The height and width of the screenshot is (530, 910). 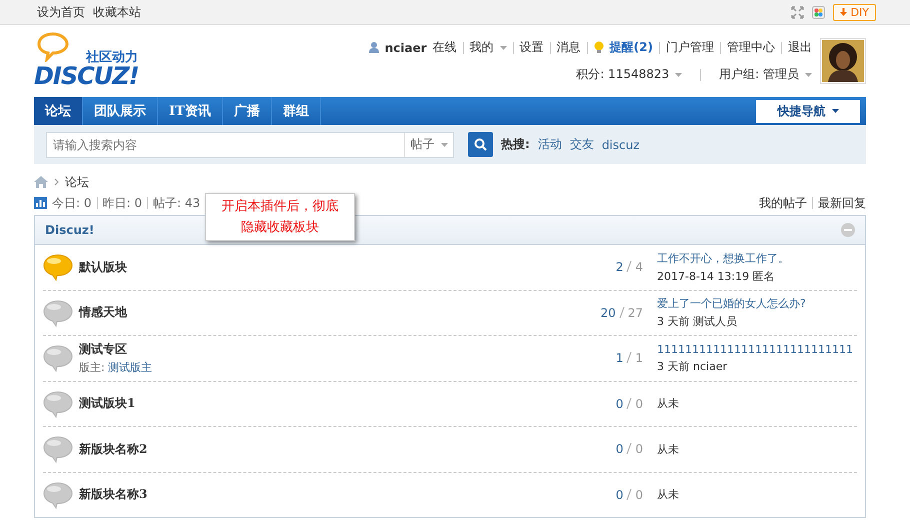 What do you see at coordinates (808, 111) in the screenshot?
I see `quick-nav-button: 快捷导航` at bounding box center [808, 111].